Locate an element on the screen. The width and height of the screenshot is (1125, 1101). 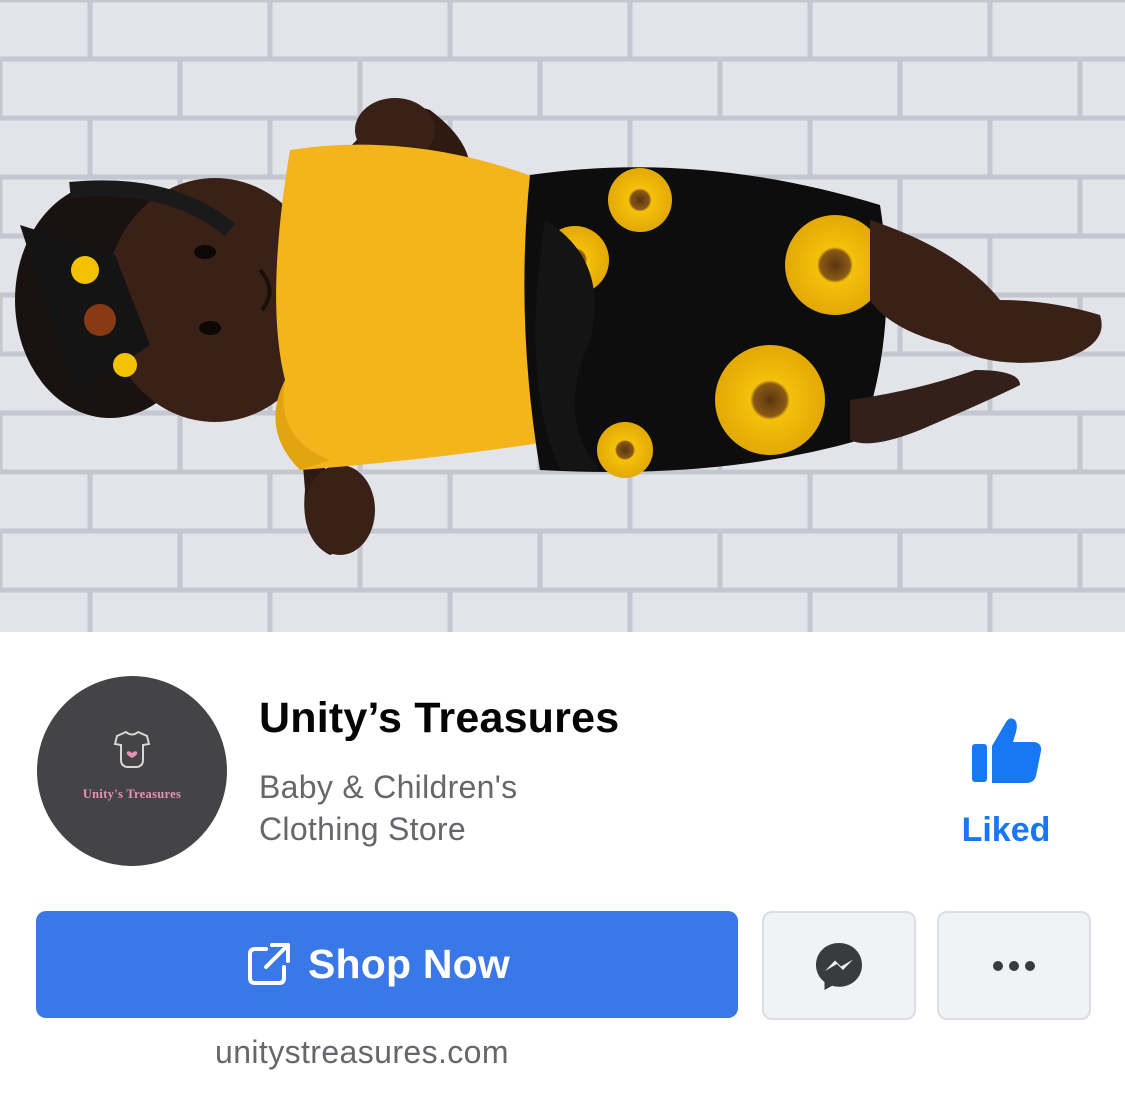
page-category: Baby & Children's Clothing Store is located at coordinates (388, 808).